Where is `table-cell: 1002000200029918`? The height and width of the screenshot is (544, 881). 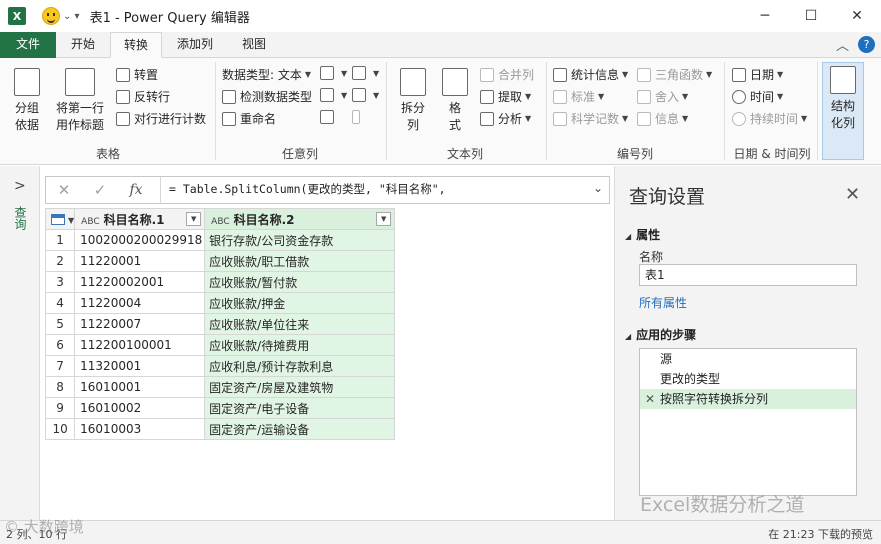
table-cell: 1002000200029918 is located at coordinates (140, 240).